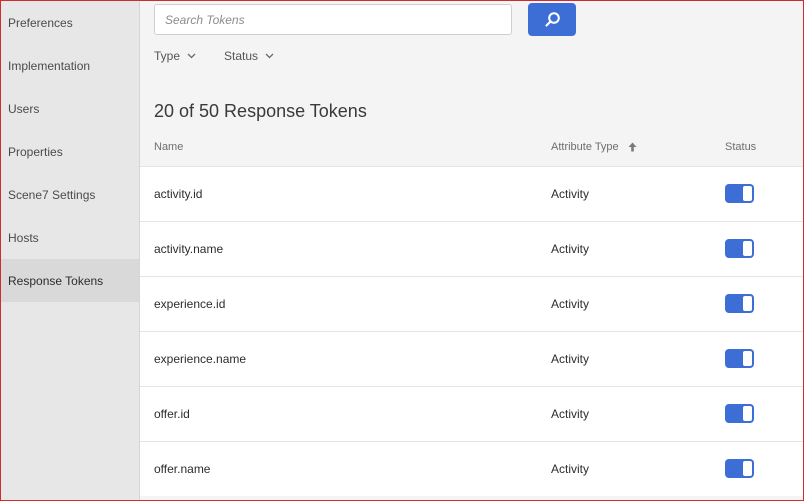  What do you see at coordinates (189, 249) in the screenshot?
I see `token-name: activity.name` at bounding box center [189, 249].